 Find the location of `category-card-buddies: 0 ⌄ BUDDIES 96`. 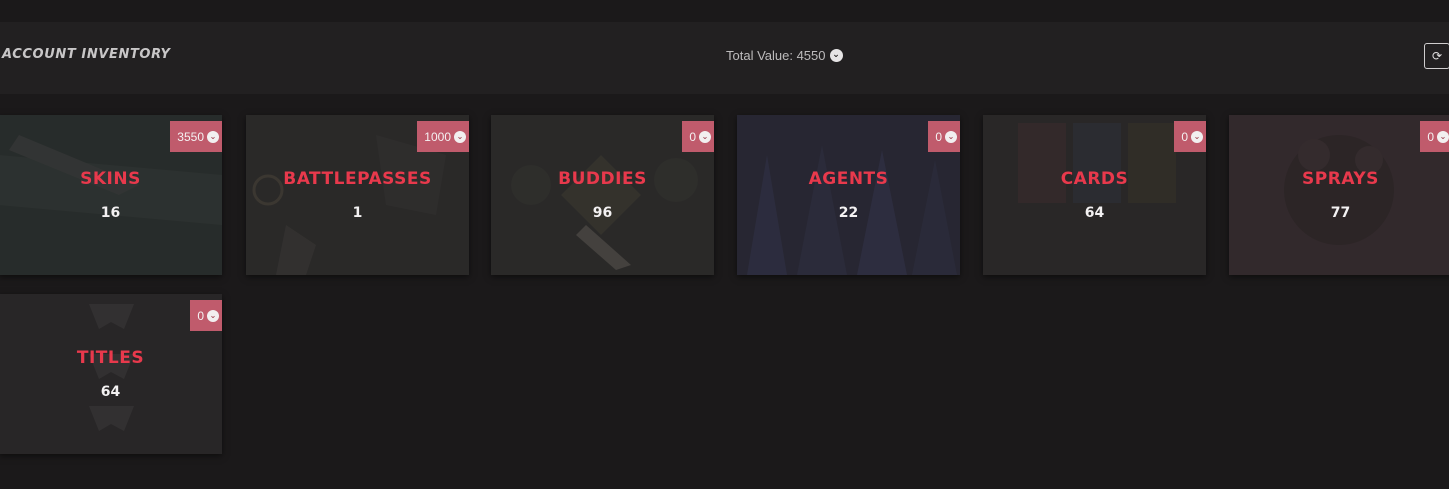

category-card-buddies: 0 ⌄ BUDDIES 96 is located at coordinates (602, 195).